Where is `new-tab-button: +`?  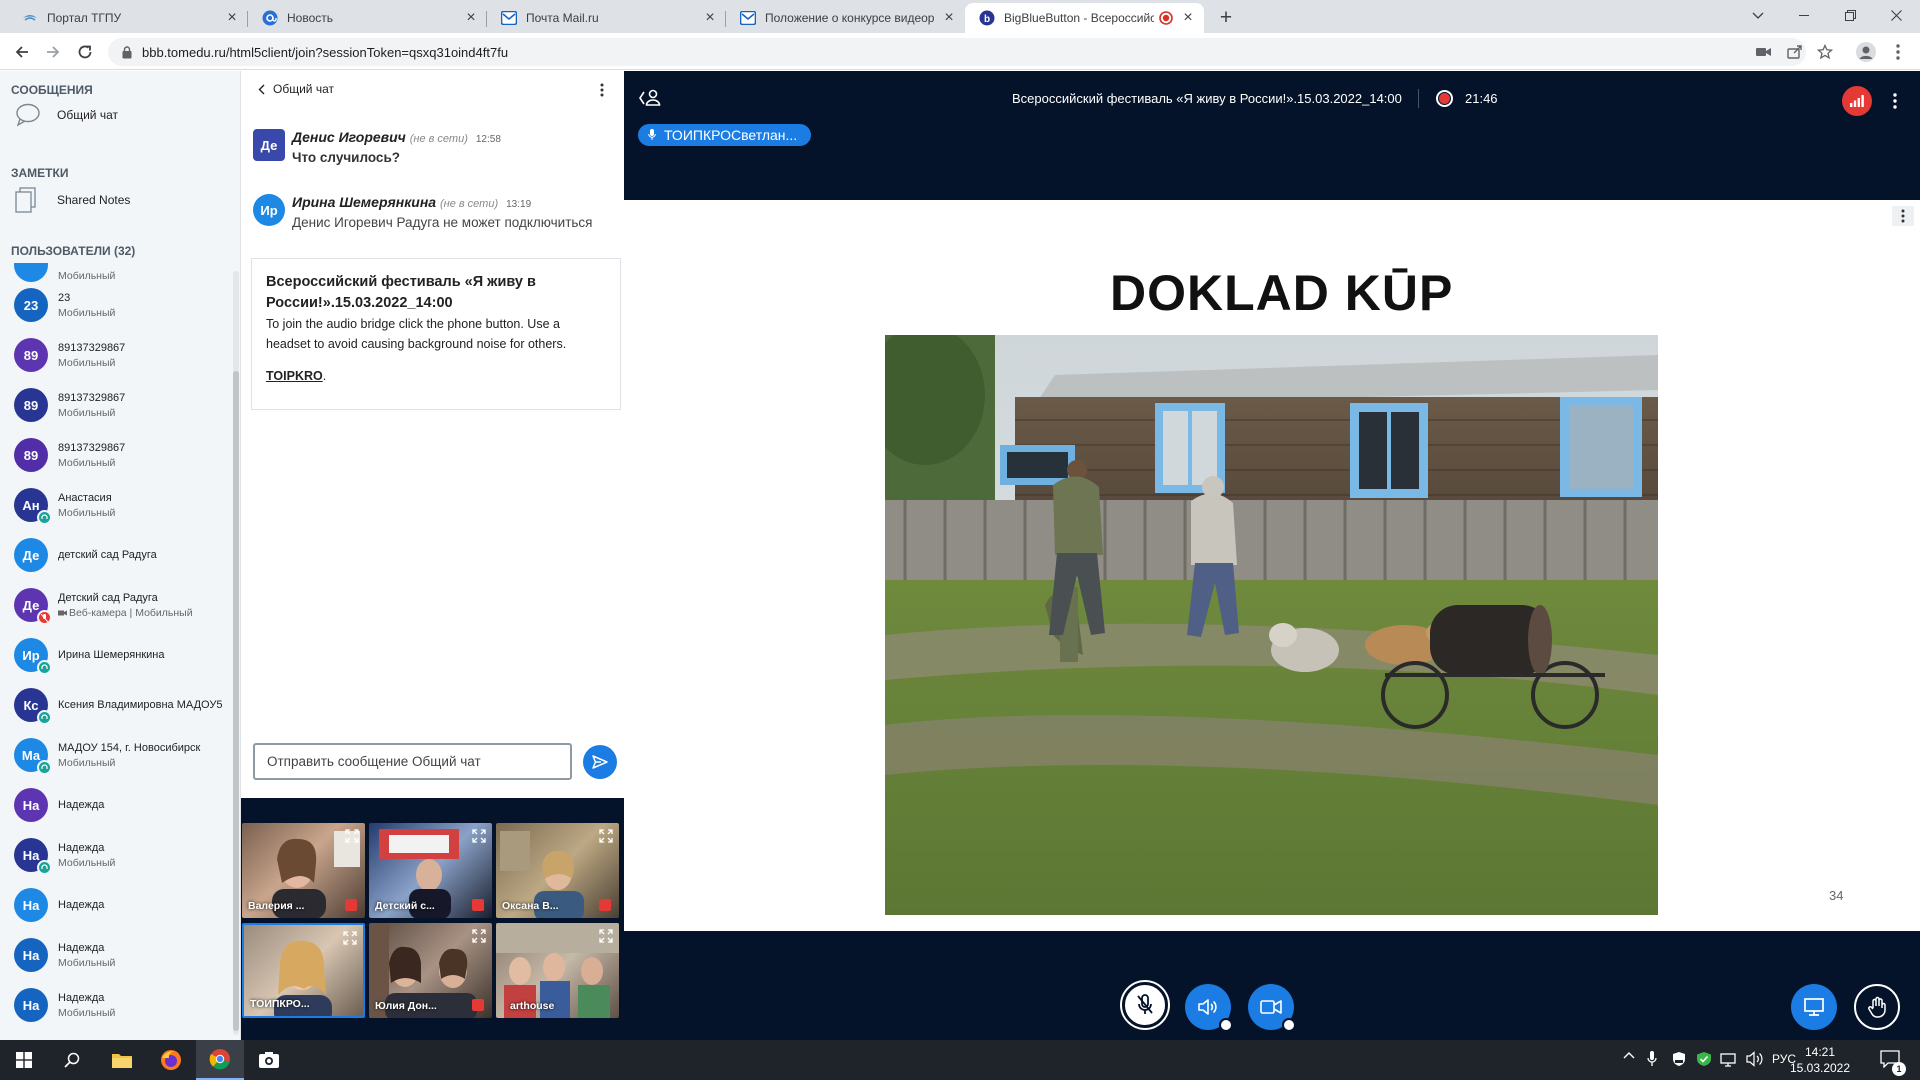
new-tab-button: + is located at coordinates (1226, 18).